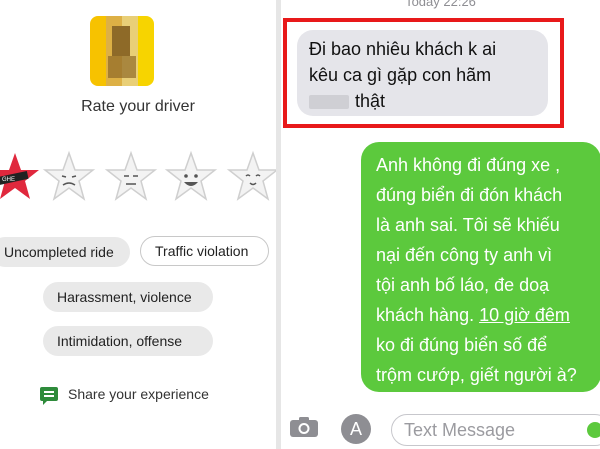 This screenshot has height=449, width=600. What do you see at coordinates (476, 375) in the screenshot?
I see `sent-line-8: trộm cướp, giết người à?` at bounding box center [476, 375].